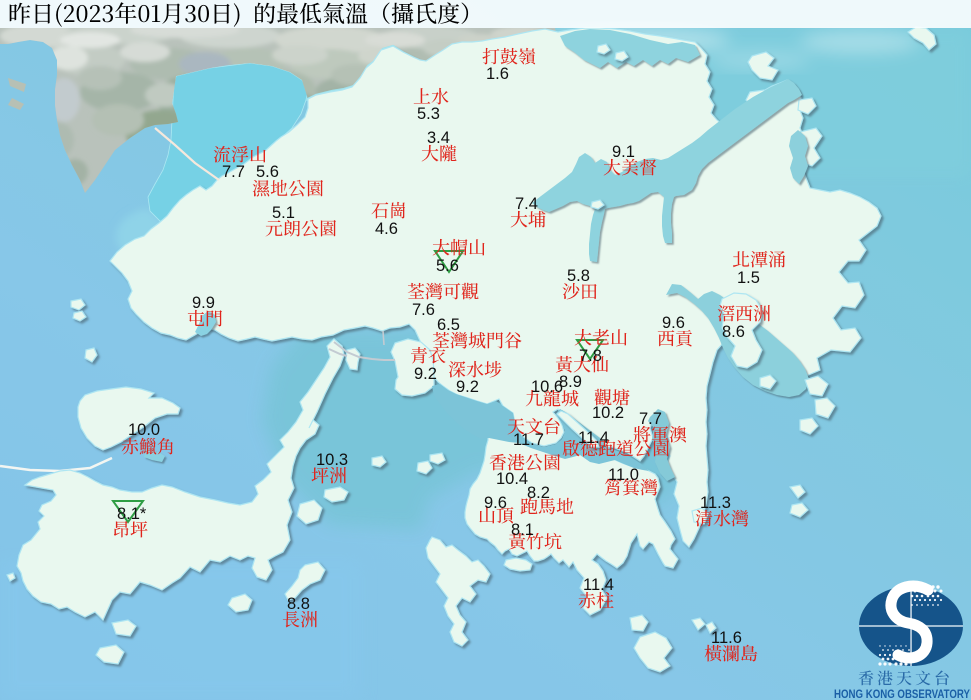 This screenshot has height=700, width=971. I want to click on svg-text: 10.2, so click(608, 413).